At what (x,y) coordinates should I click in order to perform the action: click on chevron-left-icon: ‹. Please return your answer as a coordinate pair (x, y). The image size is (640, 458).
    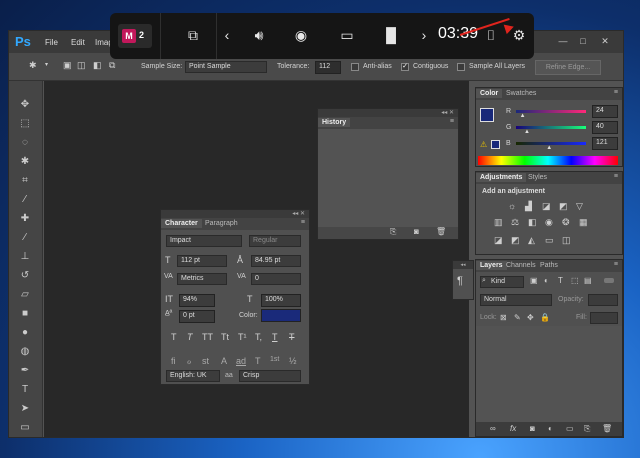
    Looking at the image, I should click on (227, 35).